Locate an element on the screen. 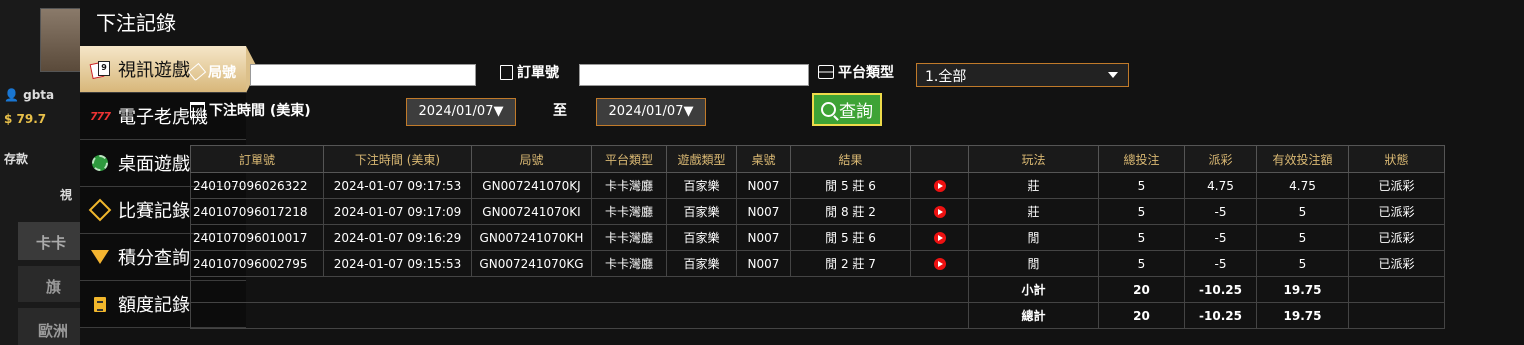 This screenshot has height=345, width=1524. sidebar-item-label: 視訊遊戲 is located at coordinates (154, 70).